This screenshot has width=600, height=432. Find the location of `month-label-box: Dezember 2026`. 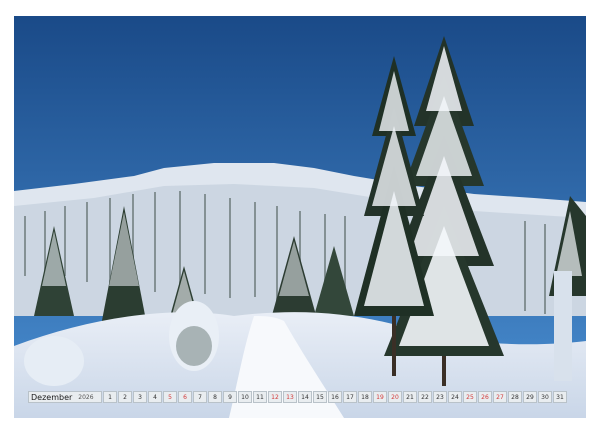

month-label-box: Dezember 2026 is located at coordinates (65, 397).